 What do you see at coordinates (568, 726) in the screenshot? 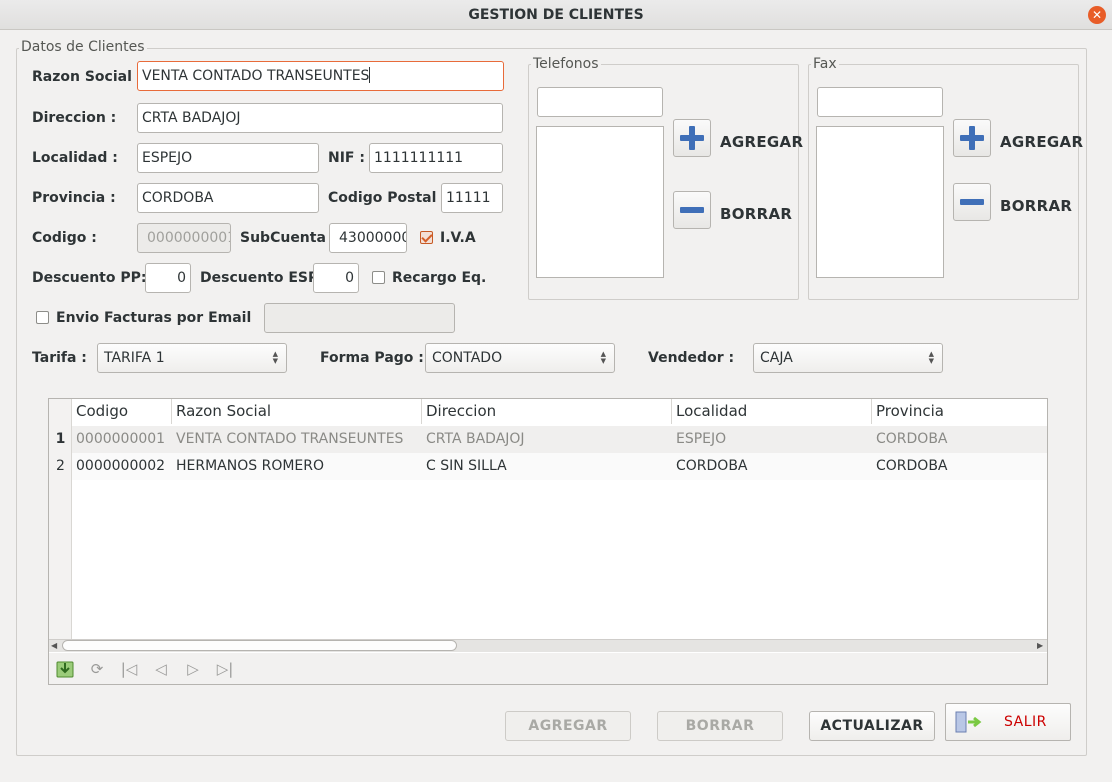
I see `agregar-button: AGREGAR` at bounding box center [568, 726].